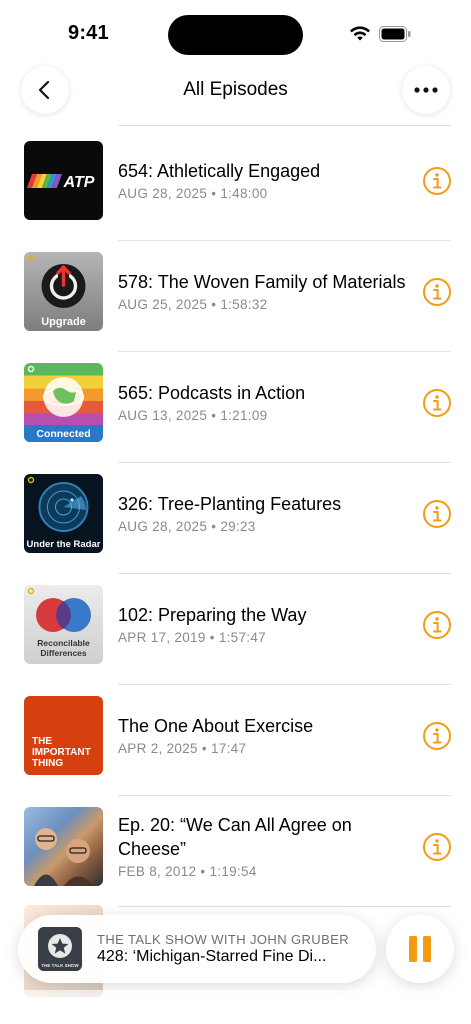 The image size is (471, 1024). Describe the element at coordinates (63, 513) in the screenshot. I see `podcast-artwork: Under the Radar` at that location.